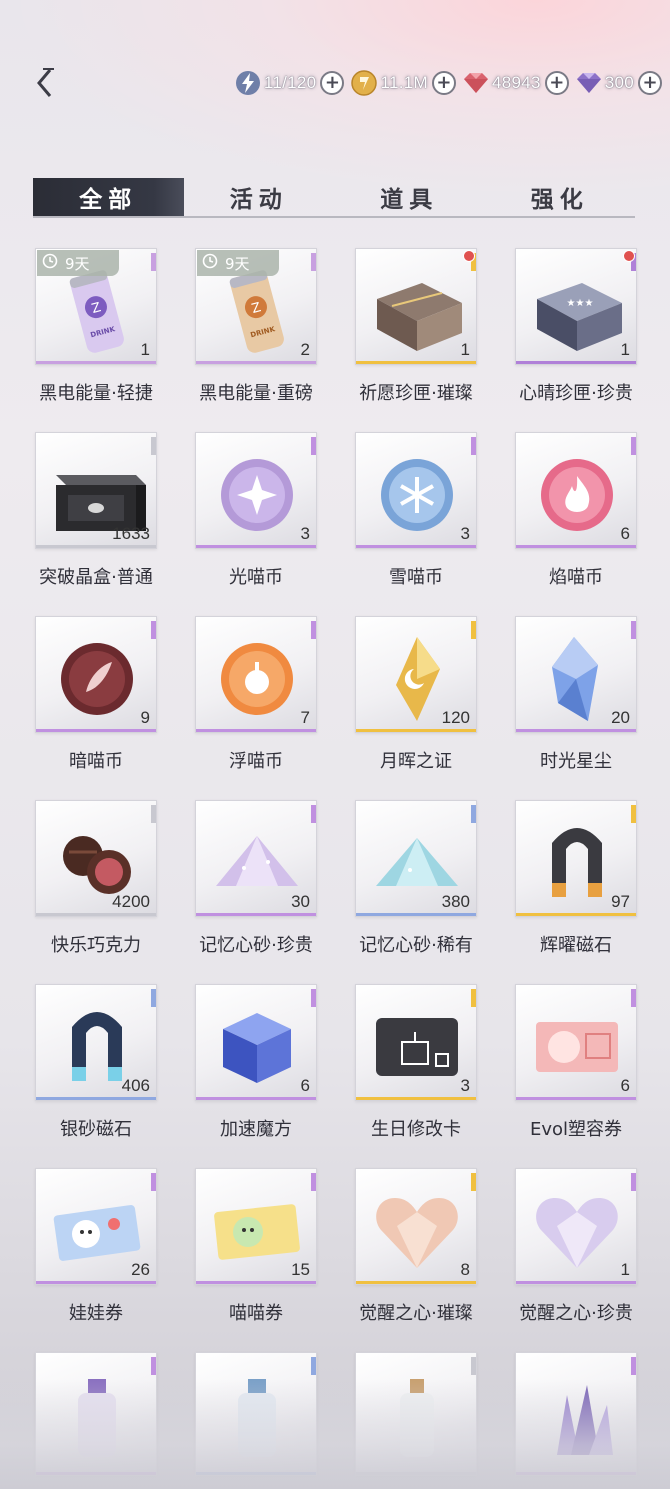  I want to click on inventory-item: 8 觉醒之心·璀璨, so click(416, 1246).